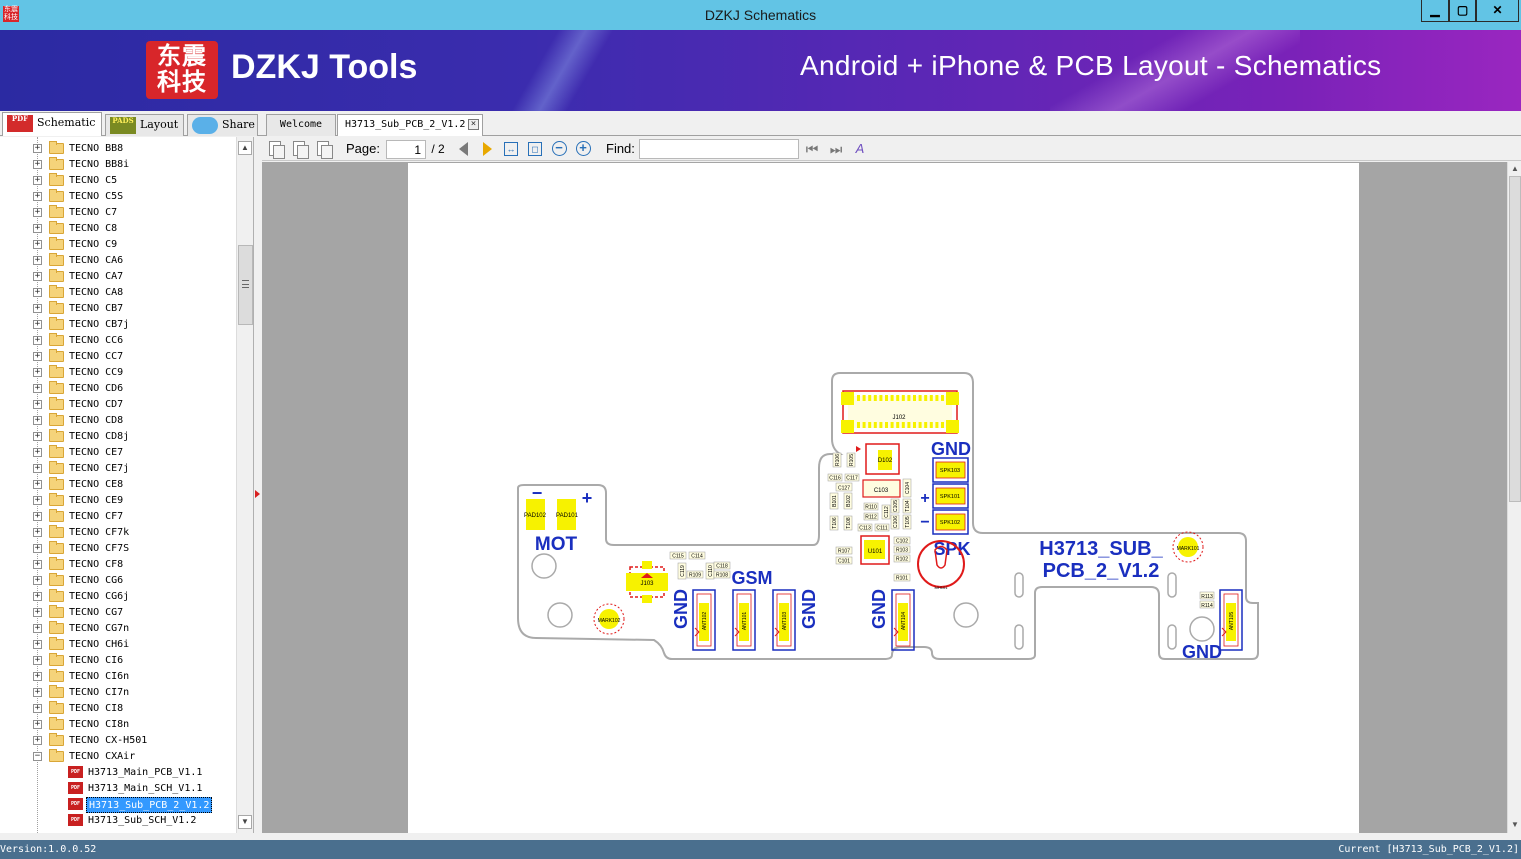 This screenshot has height=859, width=1521. I want to click on tree-folder-item: + TECNO CI6n, so click(118, 677).